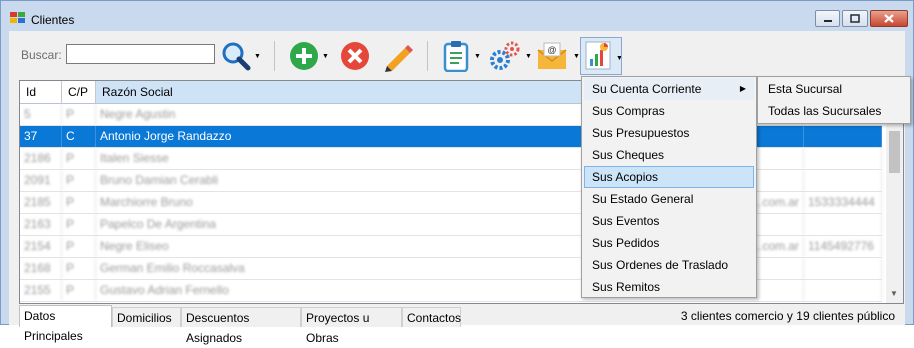  I want to click on minimize-icon, so click(828, 21).